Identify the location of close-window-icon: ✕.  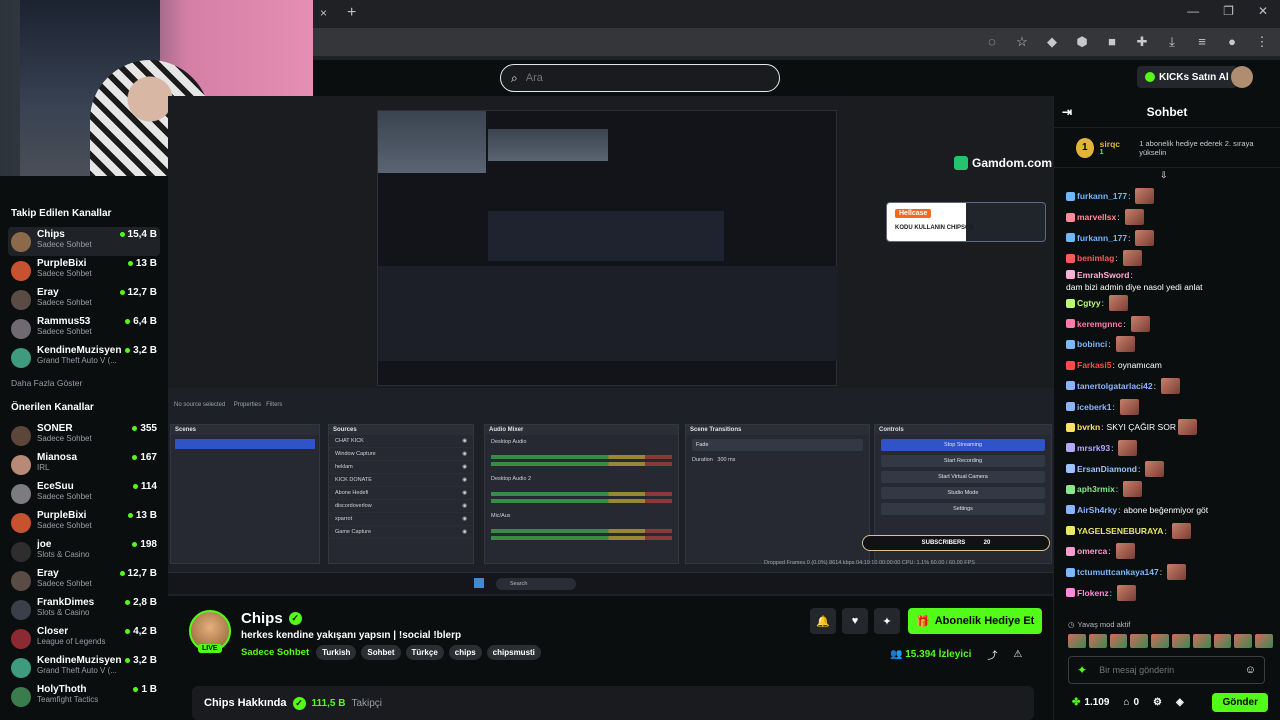
(1263, 11).